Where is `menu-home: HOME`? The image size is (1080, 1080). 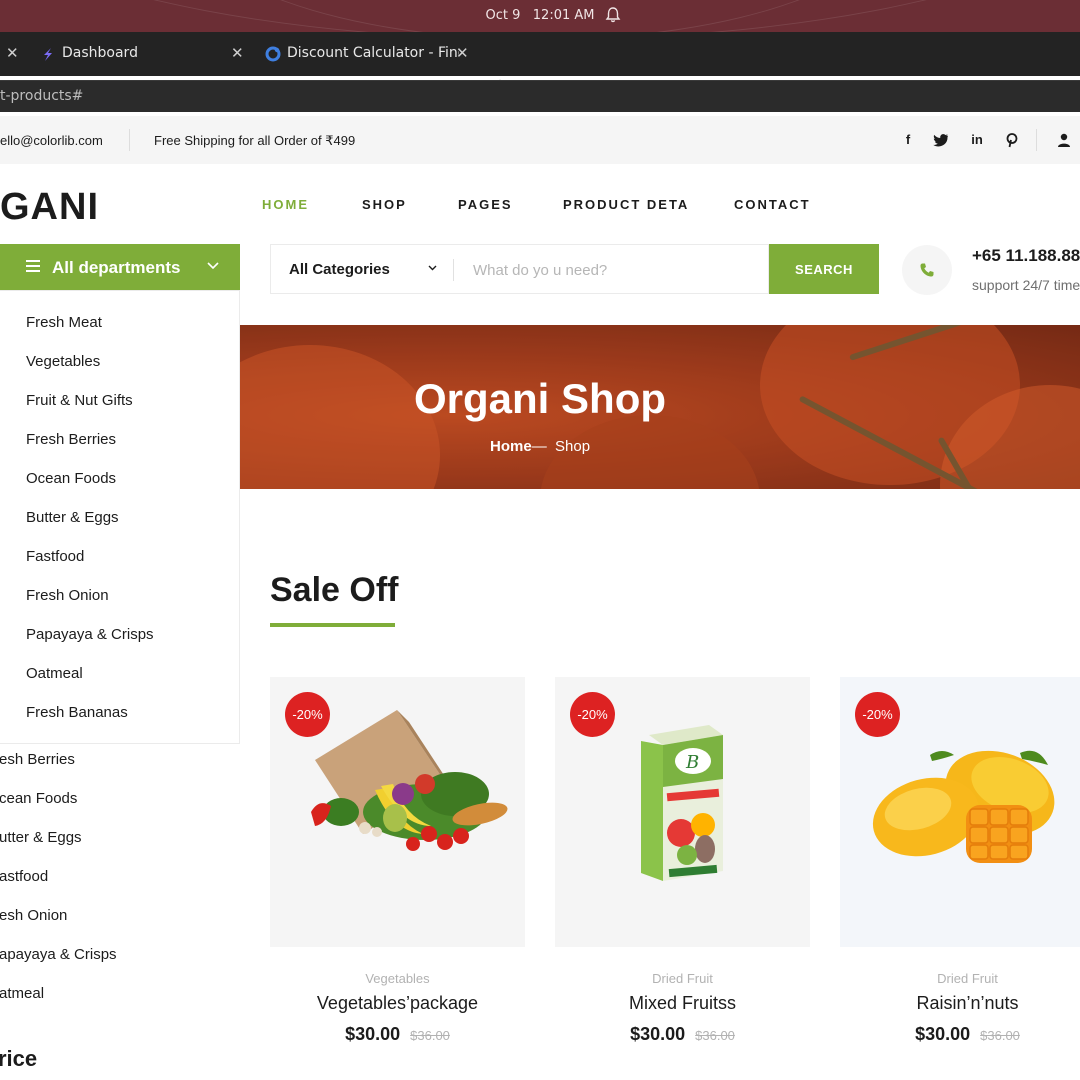
menu-home: HOME is located at coordinates (285, 204).